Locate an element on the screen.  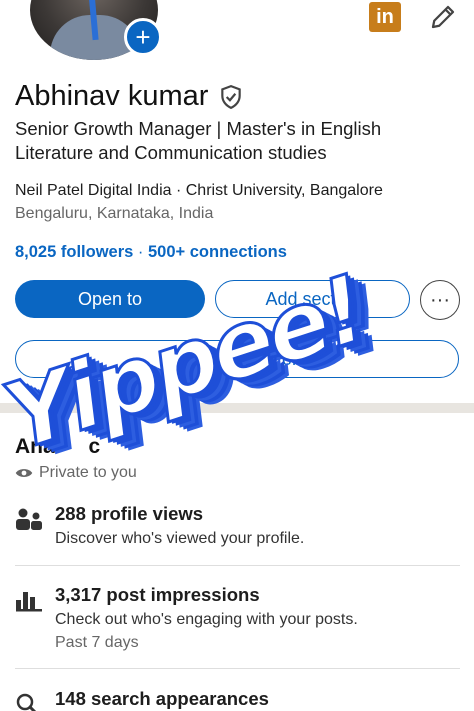
custom-button: button is located at coordinates (237, 359).